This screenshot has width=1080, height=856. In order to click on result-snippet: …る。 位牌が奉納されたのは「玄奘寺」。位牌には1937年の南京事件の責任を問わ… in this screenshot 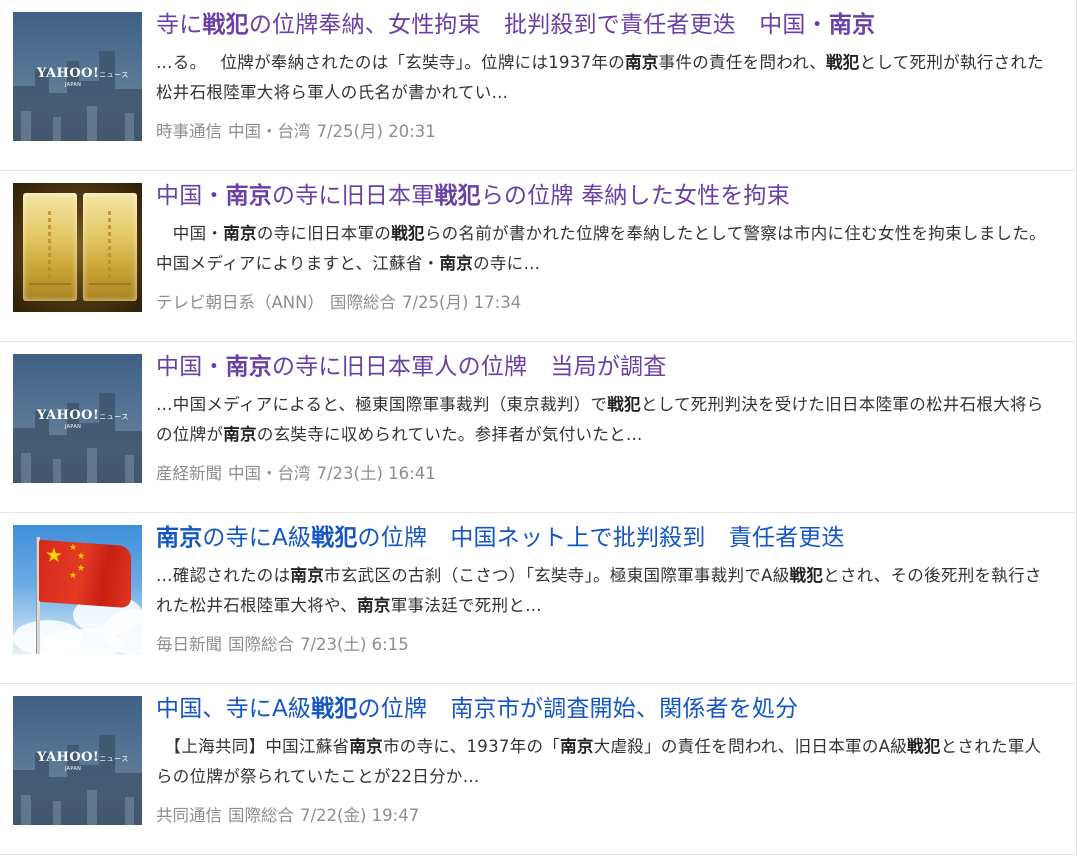, I will do `click(606, 78)`.